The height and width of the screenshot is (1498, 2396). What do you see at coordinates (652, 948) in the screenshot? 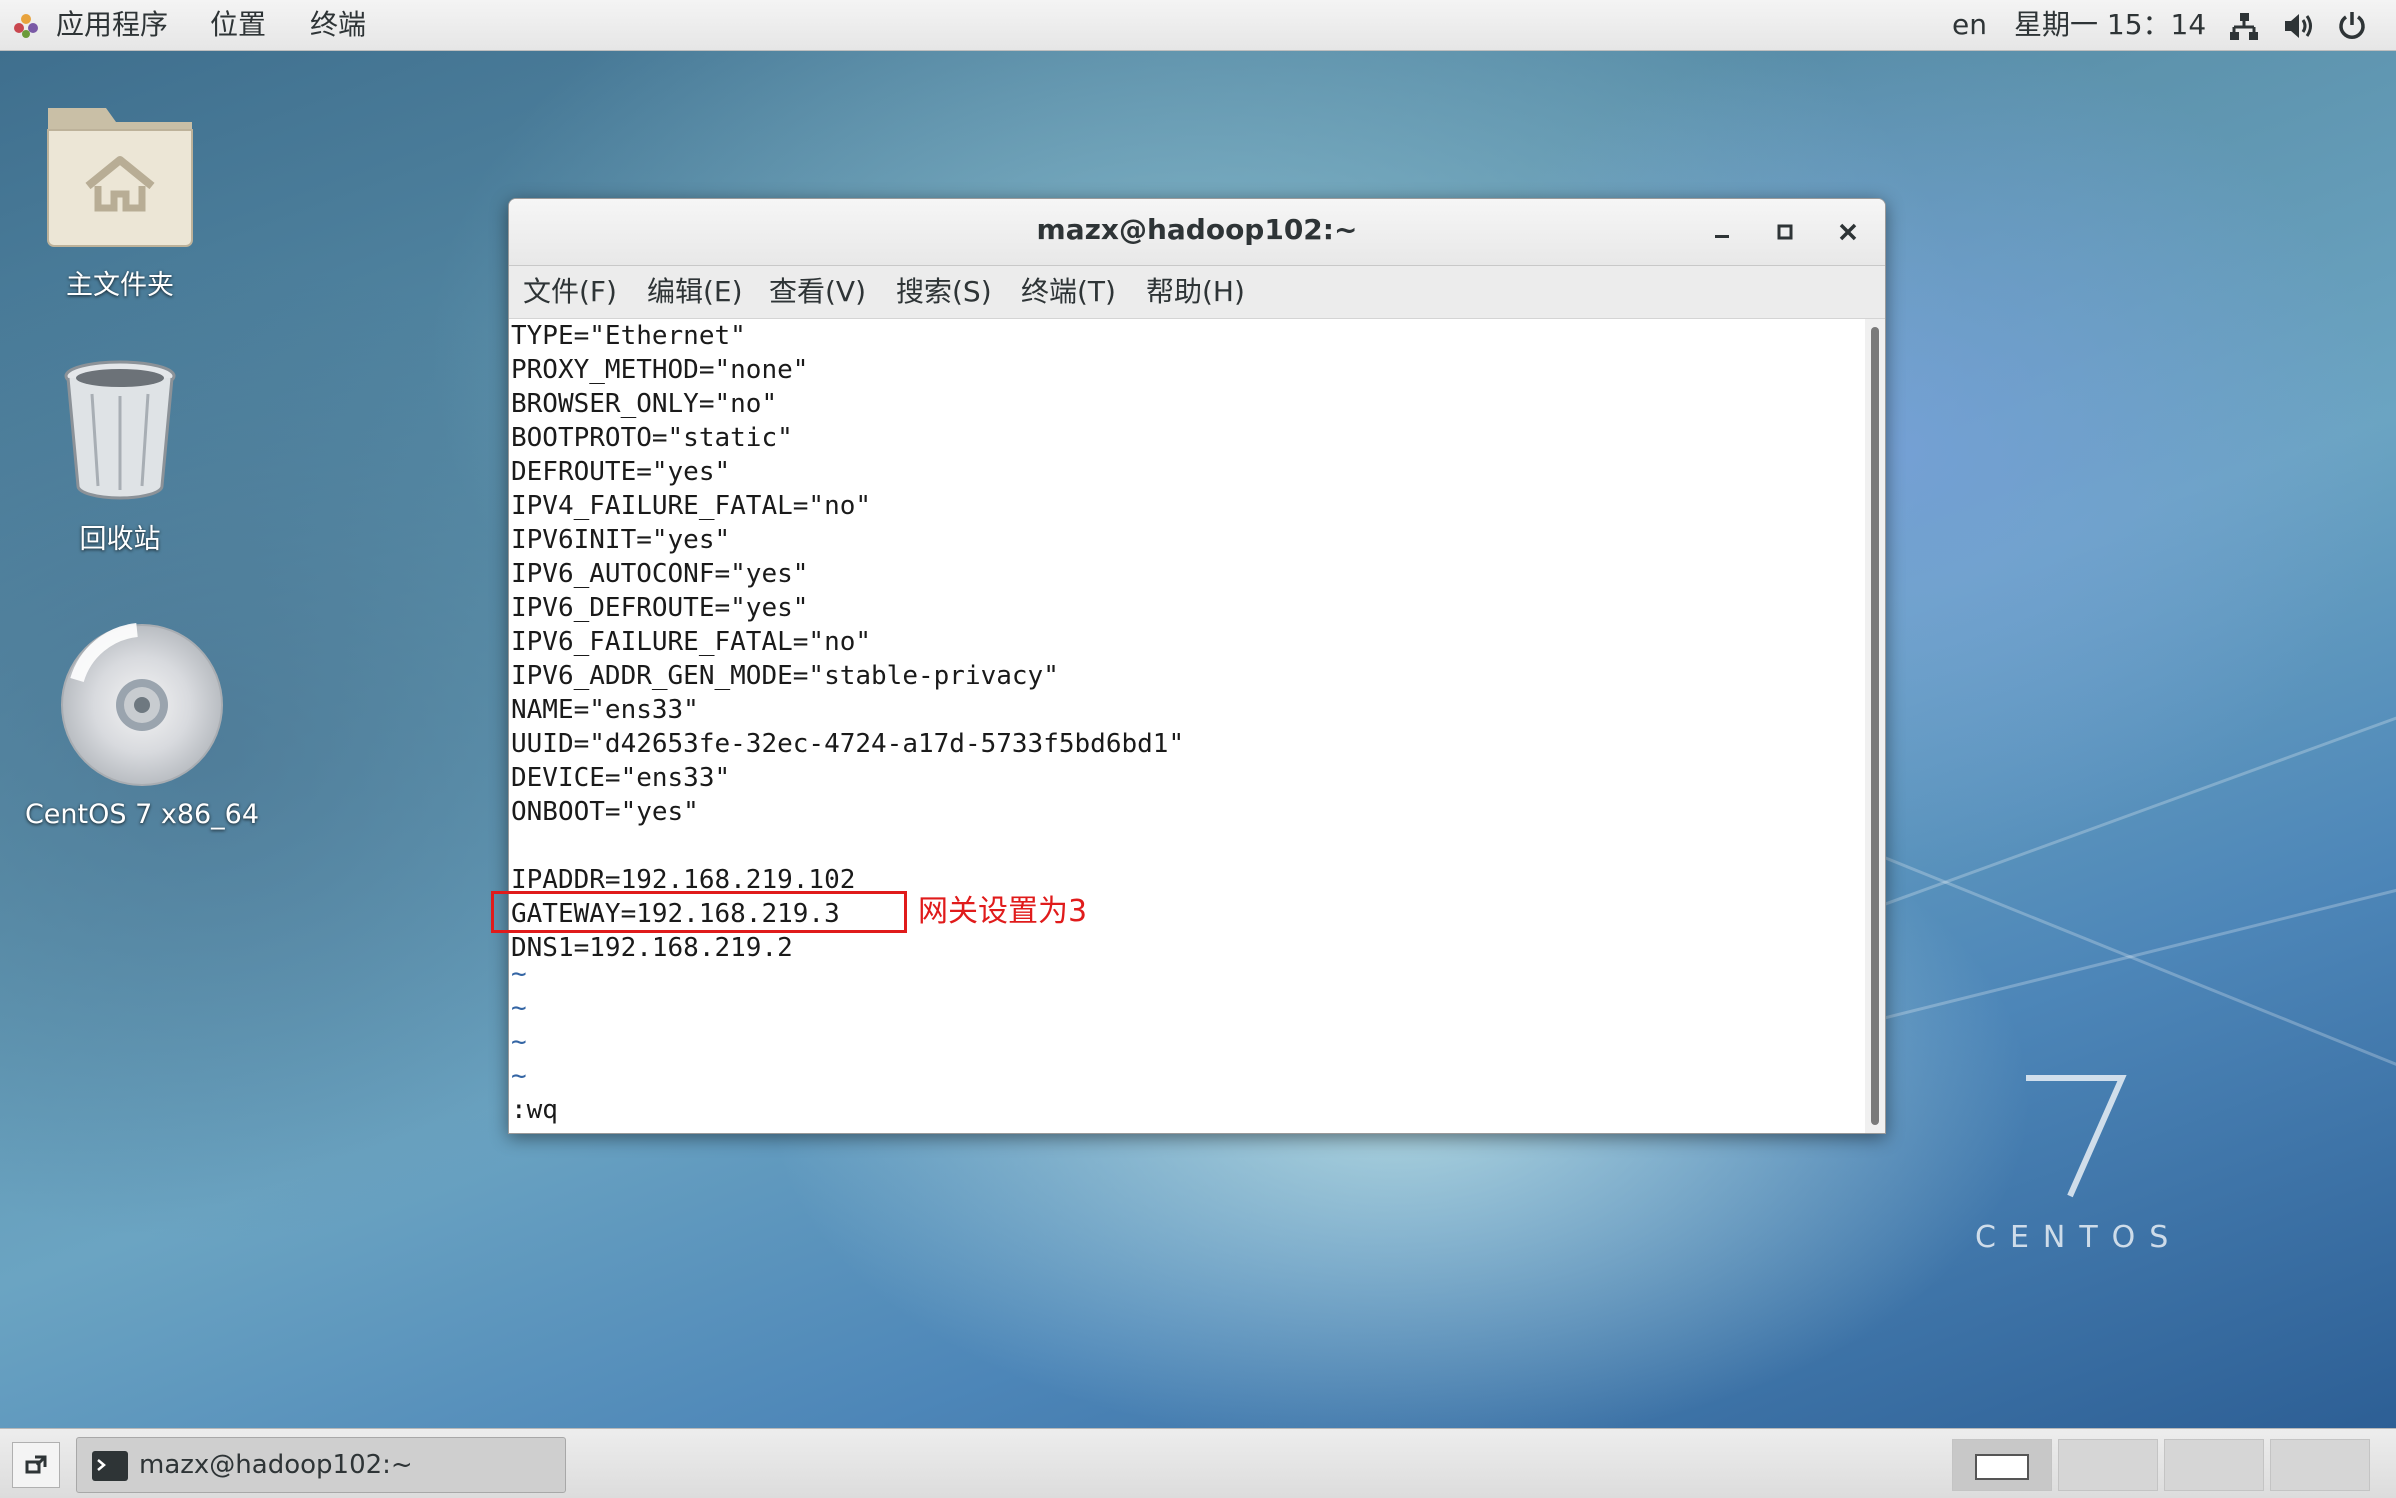
I see `terminal-line: DNS1=192.168.219.2` at bounding box center [652, 948].